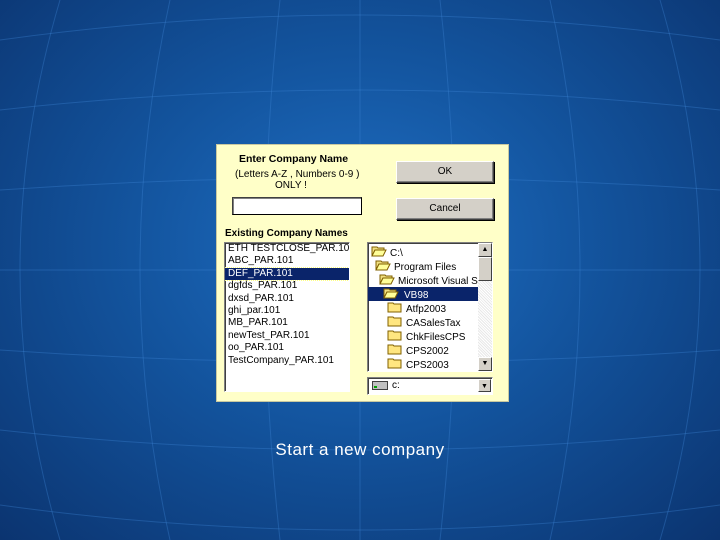 This screenshot has width=720, height=540. I want to click on directory-label: CASalesTax, so click(433, 324).